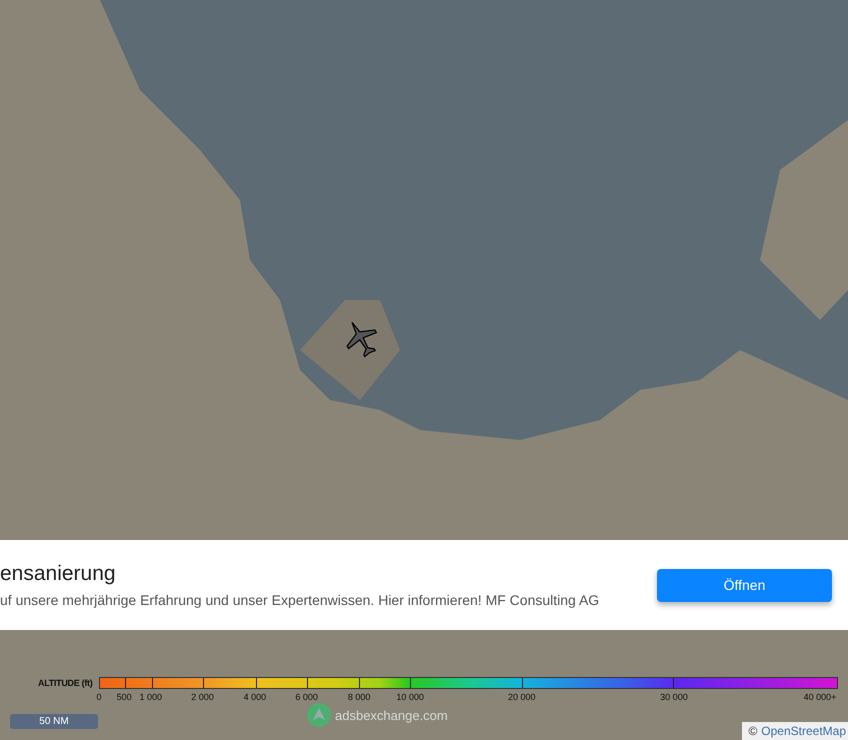 This screenshot has height=740, width=848. I want to click on altitude-tick-label: 8 000, so click(359, 697).